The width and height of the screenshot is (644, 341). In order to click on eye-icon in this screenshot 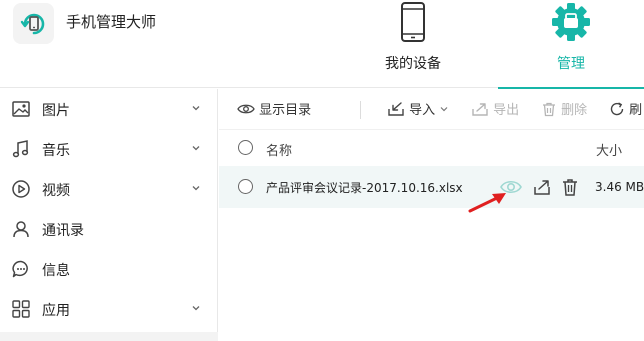, I will do `click(246, 108)`.